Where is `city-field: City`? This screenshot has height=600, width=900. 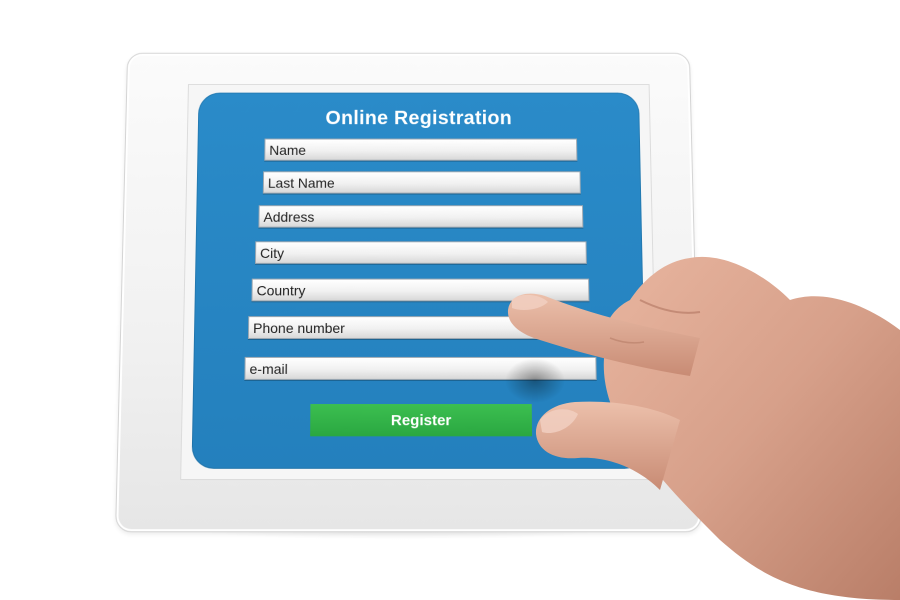
city-field: City is located at coordinates (420, 252).